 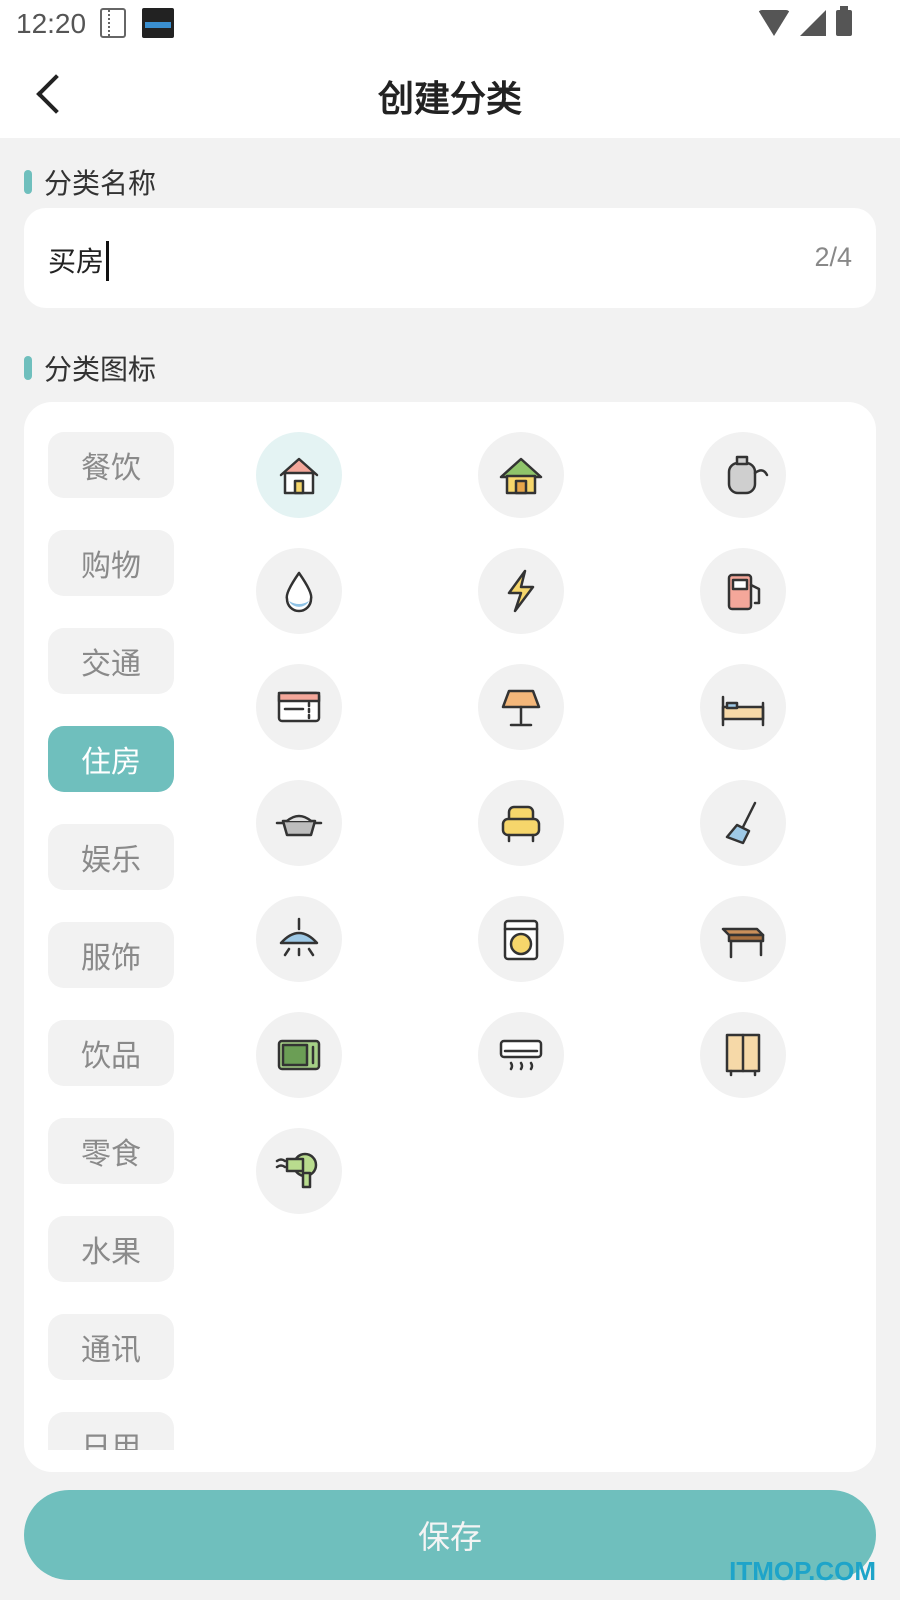 I want to click on wifi-icon, so click(x=774, y=23).